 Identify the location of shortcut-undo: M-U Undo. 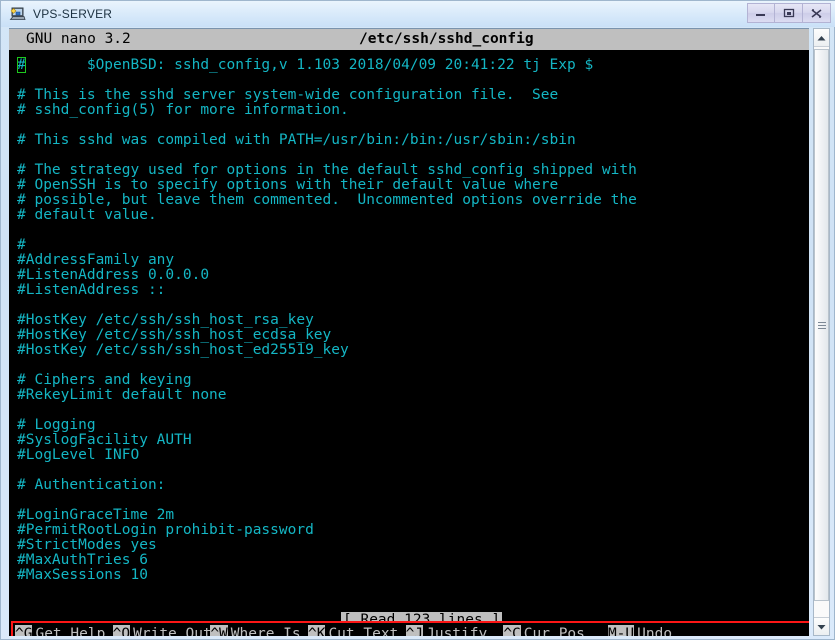
(640, 630).